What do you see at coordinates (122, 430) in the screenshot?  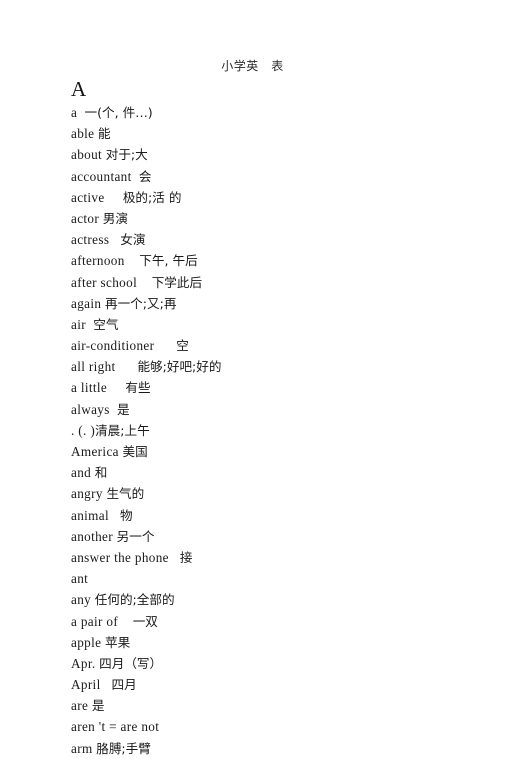 I see `entry-gloss: 清晨;上午` at bounding box center [122, 430].